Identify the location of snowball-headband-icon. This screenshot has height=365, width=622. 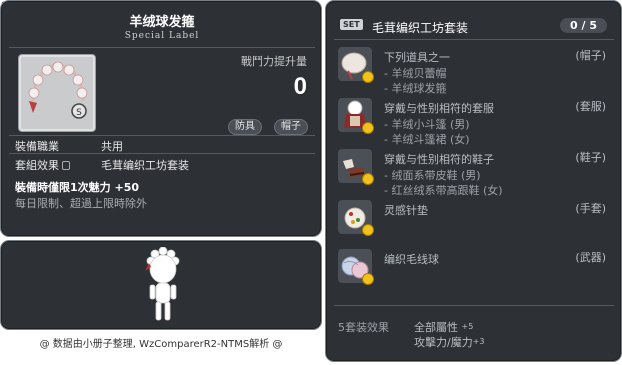
(356, 65).